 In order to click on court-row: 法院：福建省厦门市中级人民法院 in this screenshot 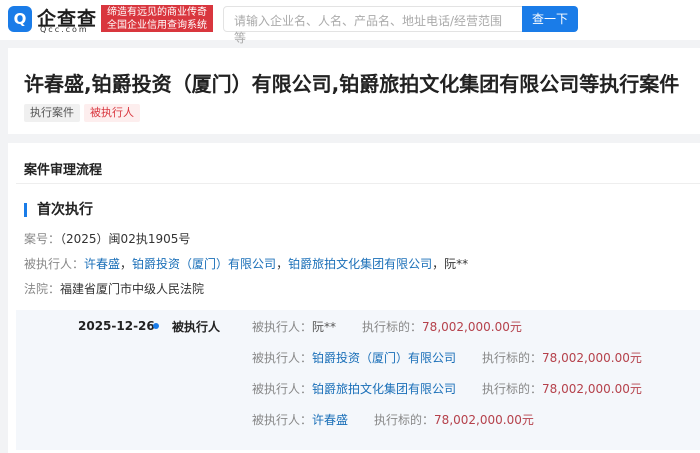, I will do `click(114, 288)`.